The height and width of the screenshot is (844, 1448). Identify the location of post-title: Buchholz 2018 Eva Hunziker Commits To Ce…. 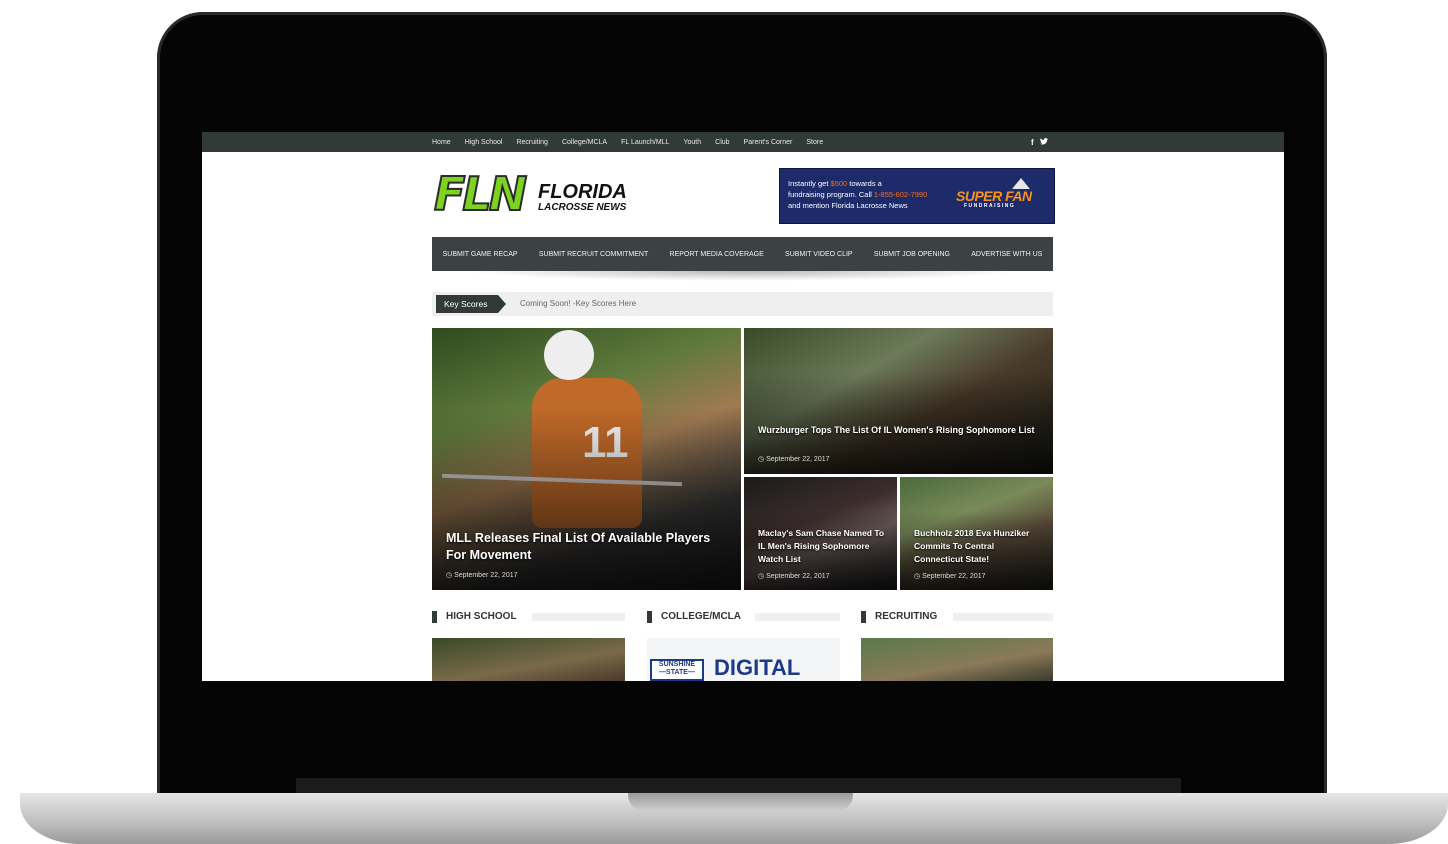
(979, 546).